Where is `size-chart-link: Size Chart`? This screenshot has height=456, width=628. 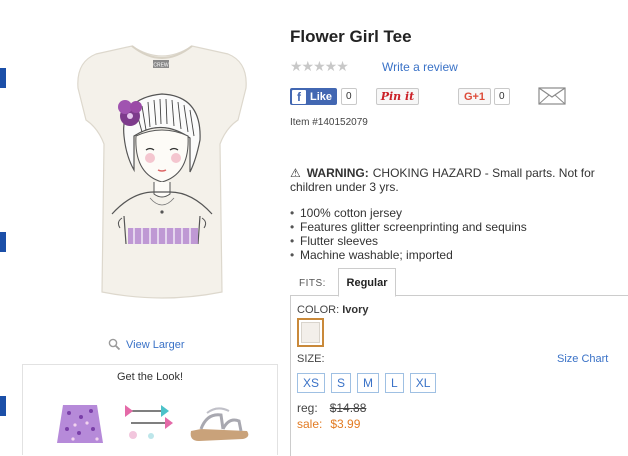
size-chart-link: Size Chart is located at coordinates (582, 359).